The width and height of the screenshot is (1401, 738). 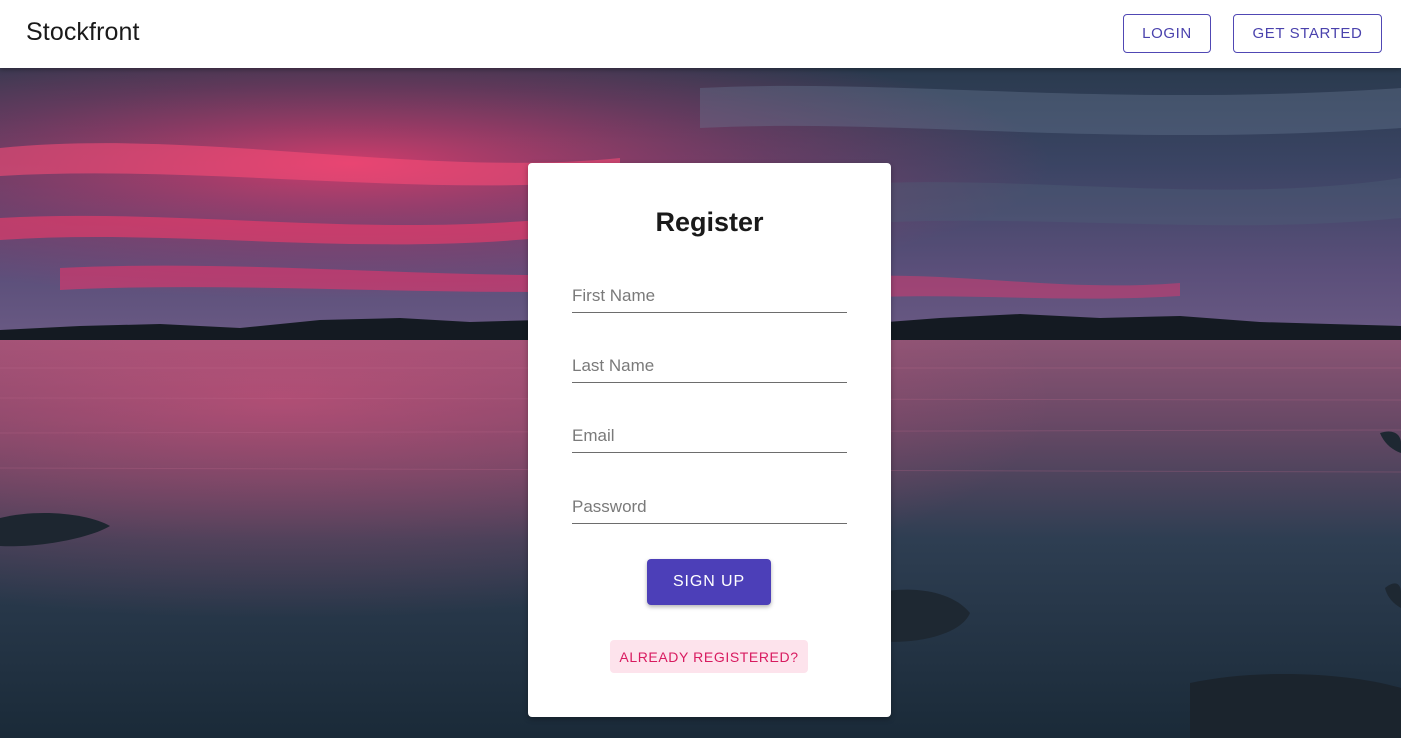 I want to click on password-field, so click(x=709, y=503).